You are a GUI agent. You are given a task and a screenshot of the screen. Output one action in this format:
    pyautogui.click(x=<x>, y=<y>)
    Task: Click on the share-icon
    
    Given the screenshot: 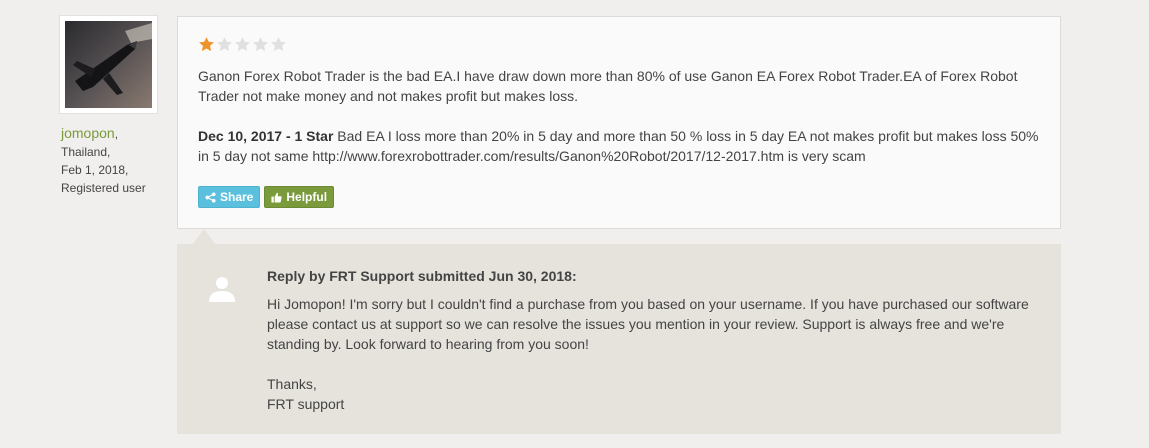 What is the action you would take?
    pyautogui.click(x=210, y=197)
    